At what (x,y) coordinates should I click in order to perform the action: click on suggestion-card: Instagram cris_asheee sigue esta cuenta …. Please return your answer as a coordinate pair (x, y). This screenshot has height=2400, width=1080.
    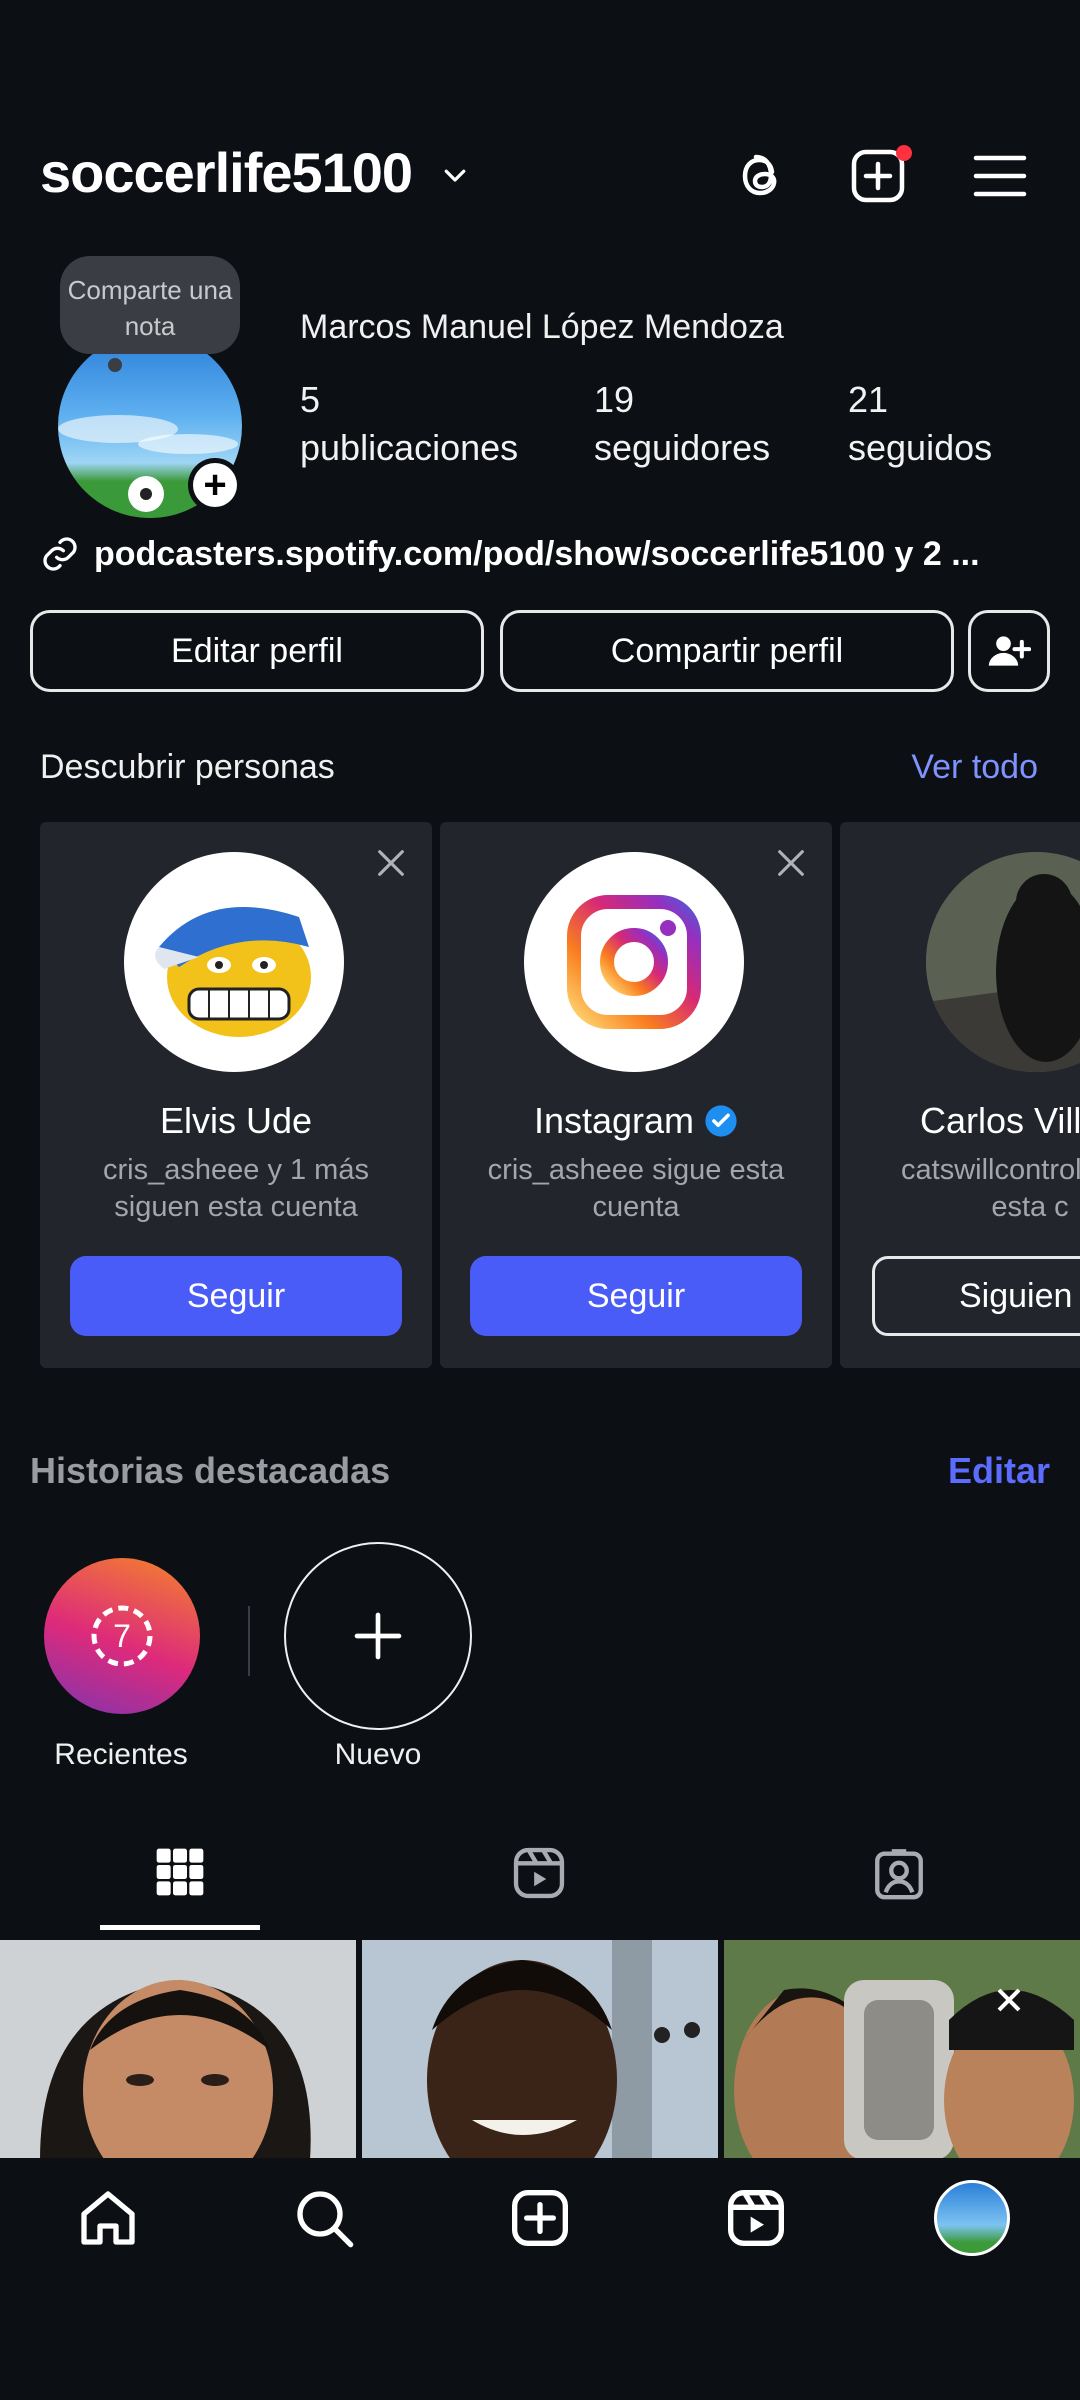
    Looking at the image, I should click on (636, 1095).